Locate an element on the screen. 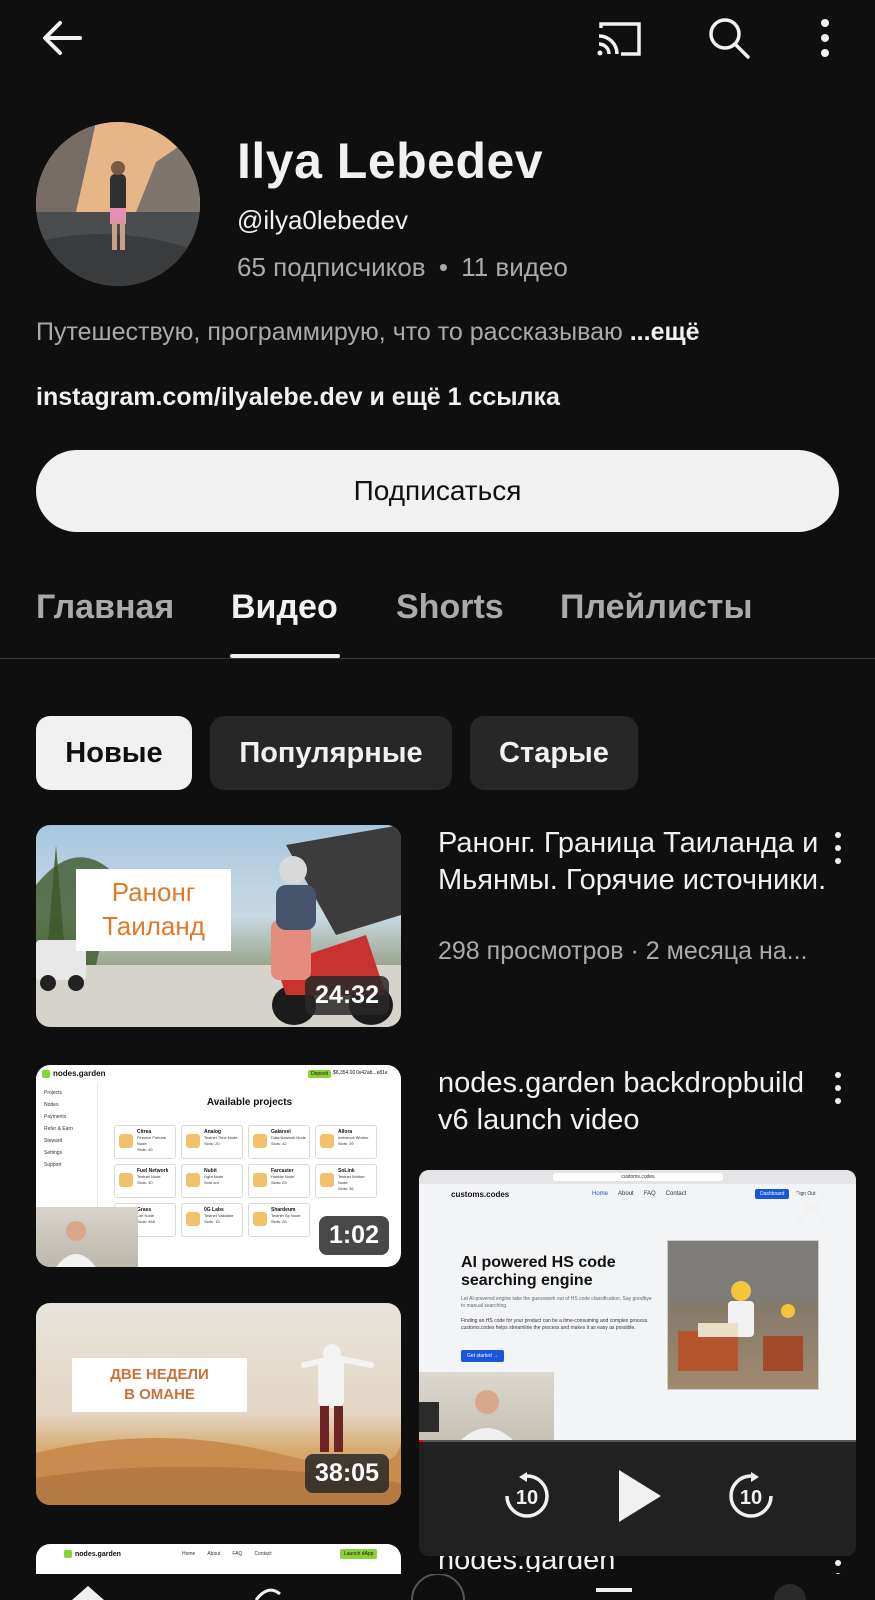 This screenshot has width=875, height=1600. channel-stats: 65 подписчиков • 11 видео is located at coordinates (402, 267).